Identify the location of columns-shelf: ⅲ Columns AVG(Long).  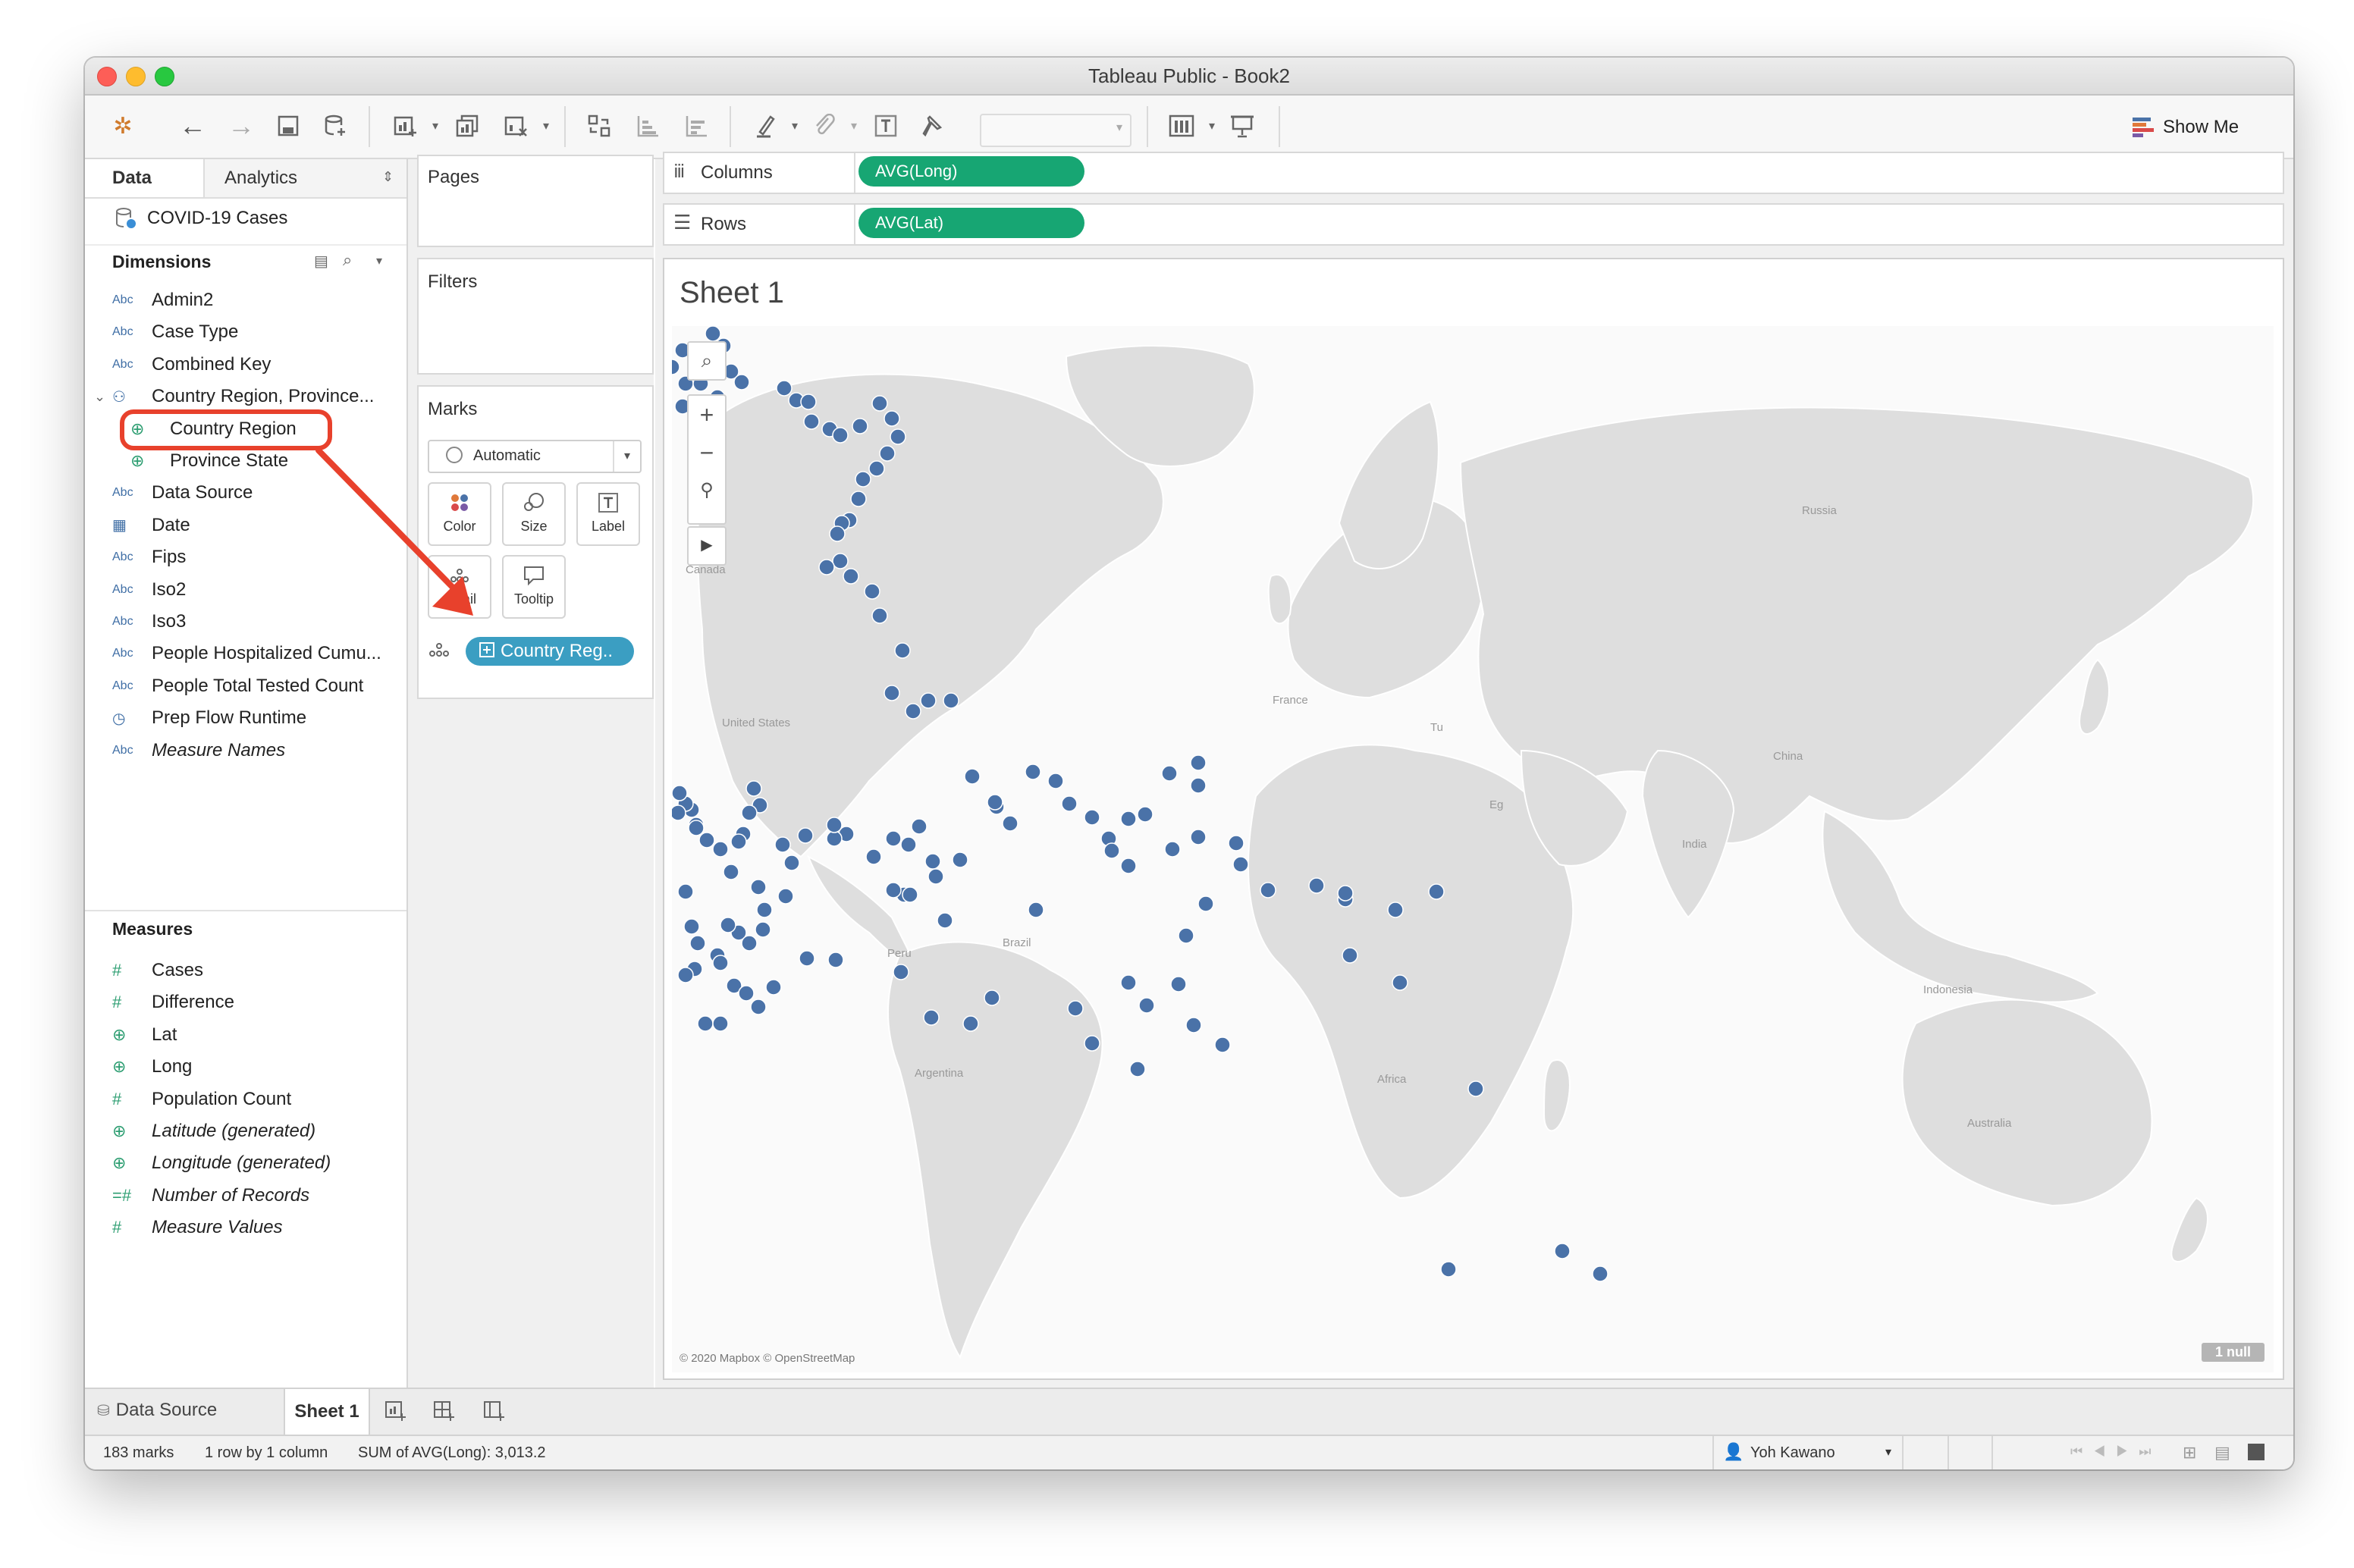
(1473, 173).